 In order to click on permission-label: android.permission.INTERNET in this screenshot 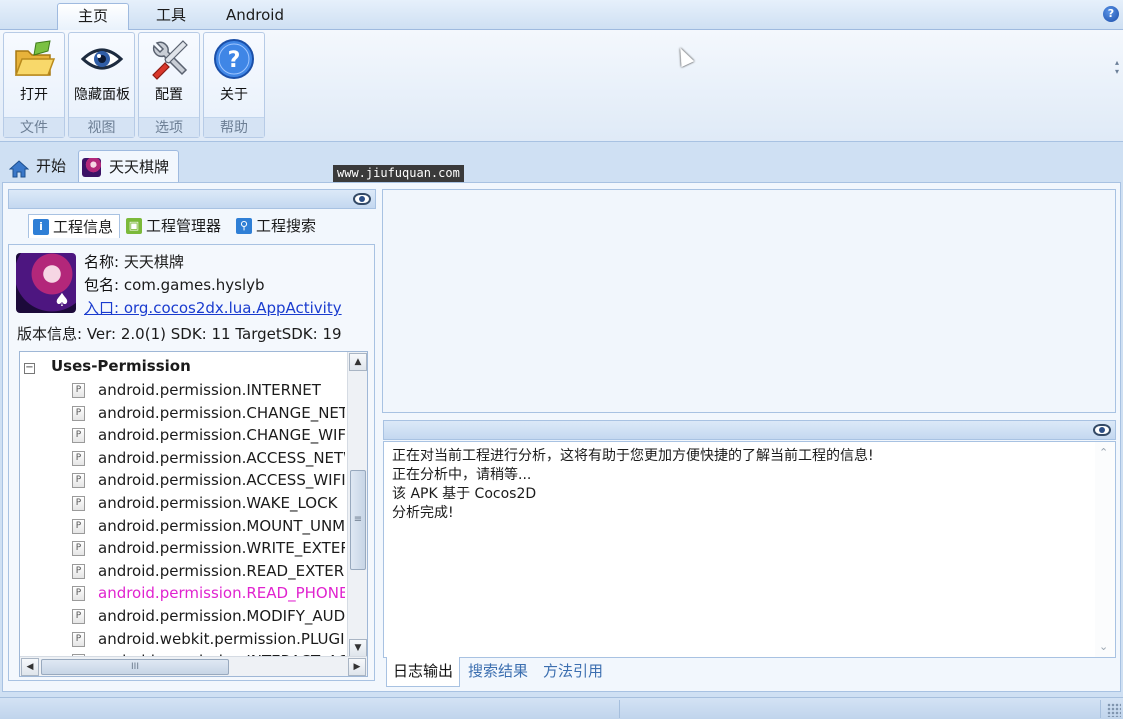, I will do `click(209, 390)`.